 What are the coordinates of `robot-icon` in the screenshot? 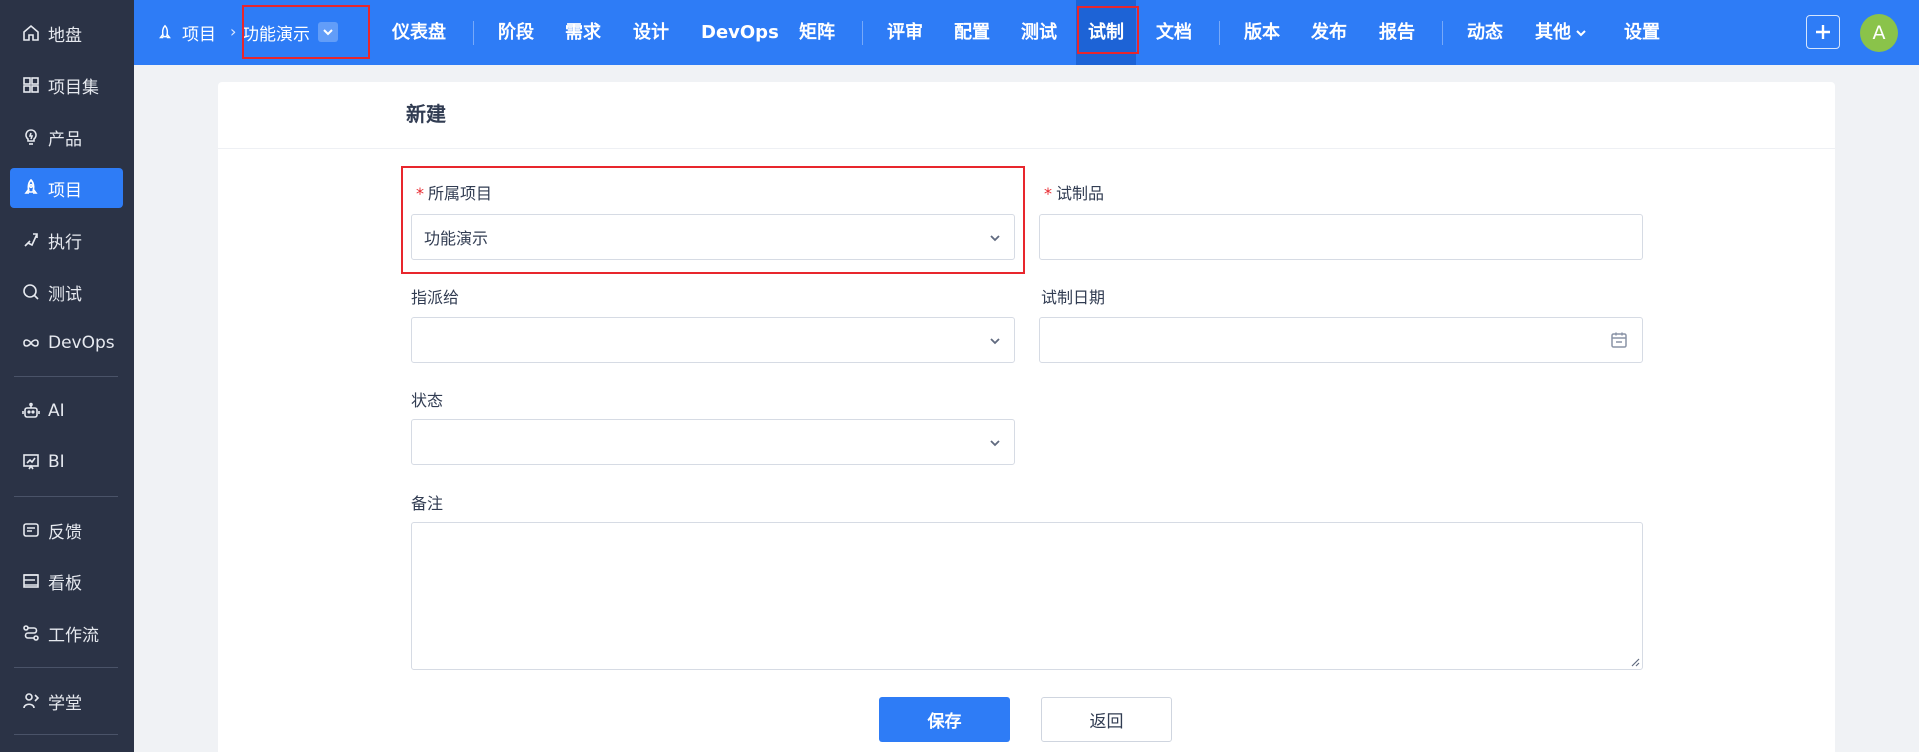 It's located at (31, 411).